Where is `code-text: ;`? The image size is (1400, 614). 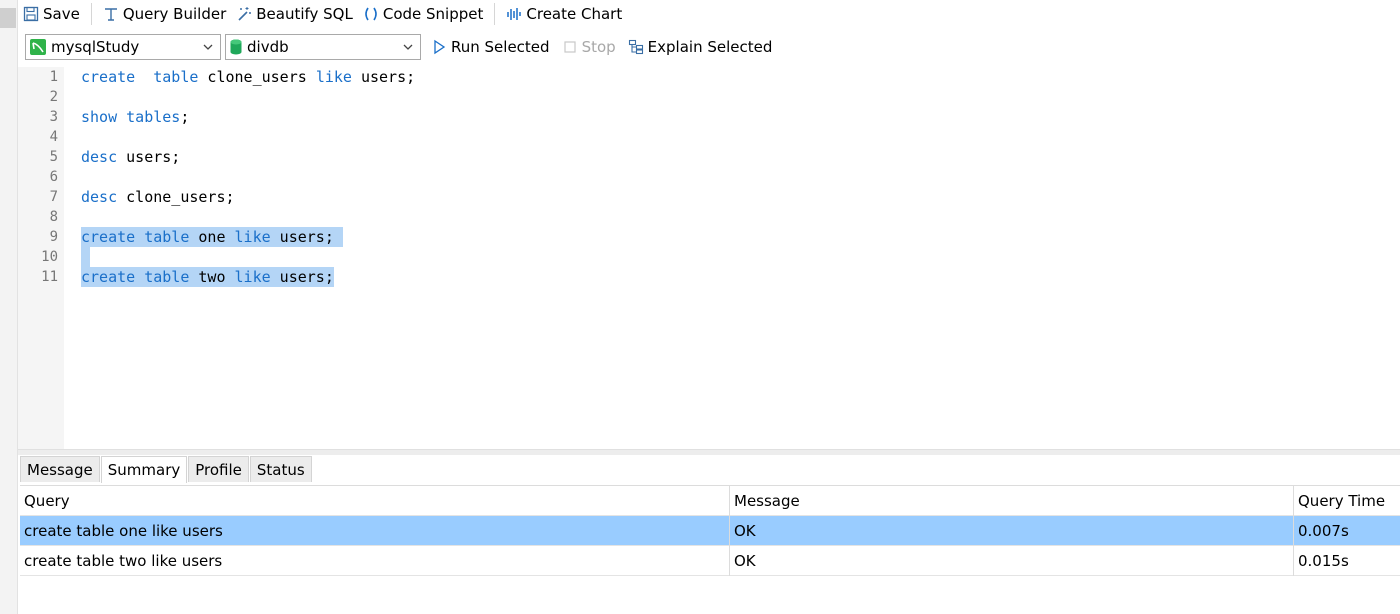 code-text: ; is located at coordinates (185, 117).